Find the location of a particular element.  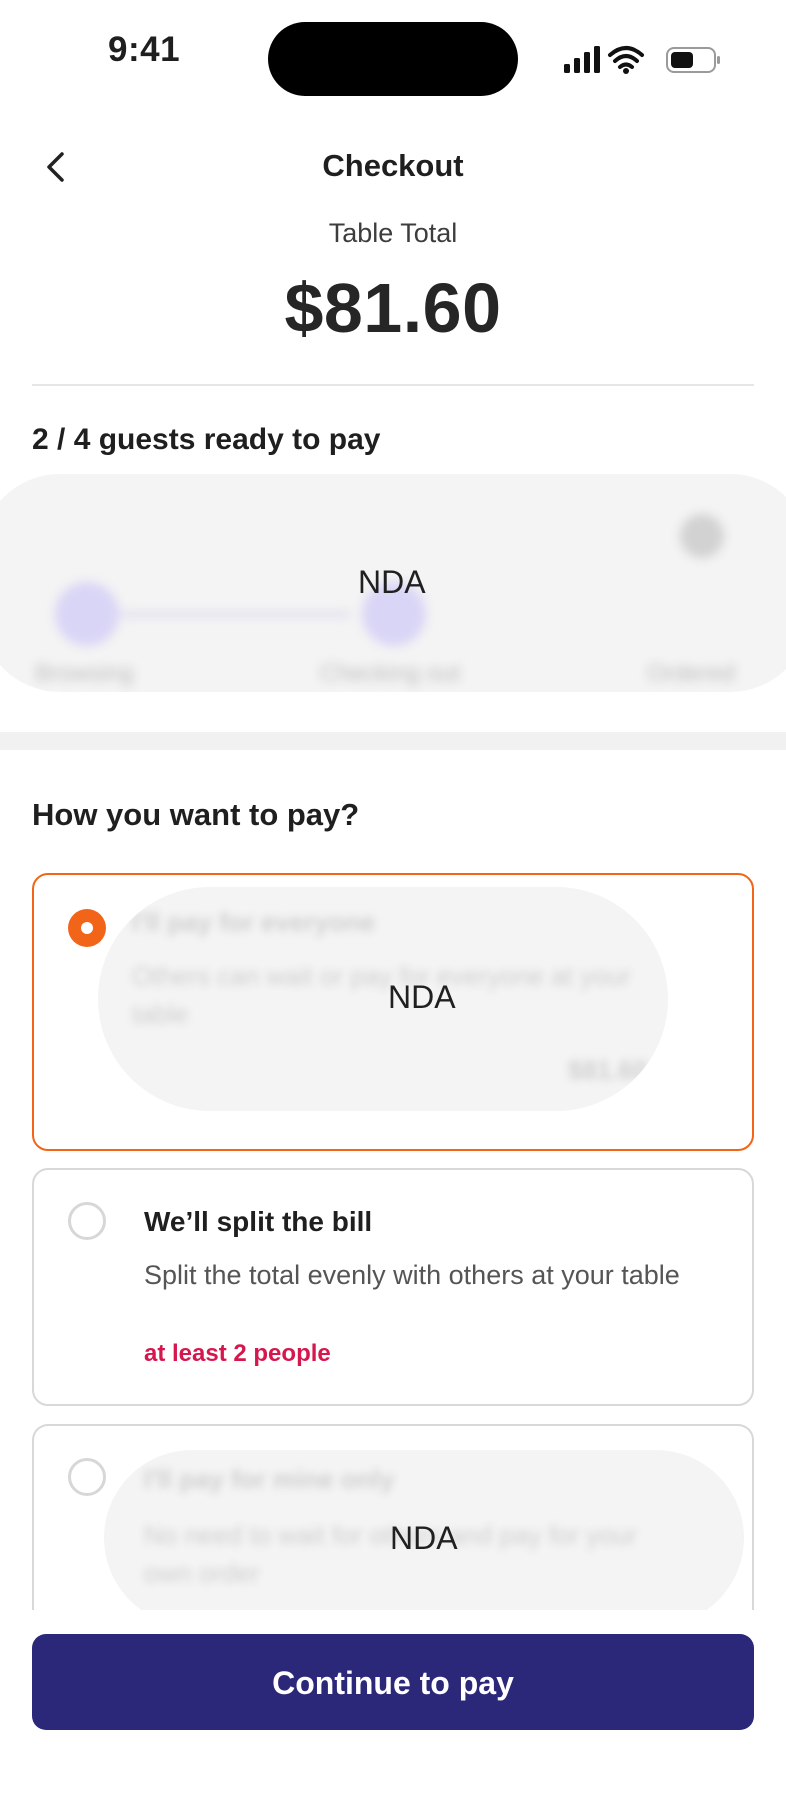

option-requirement-note: at least 2 people is located at coordinates (237, 1353).